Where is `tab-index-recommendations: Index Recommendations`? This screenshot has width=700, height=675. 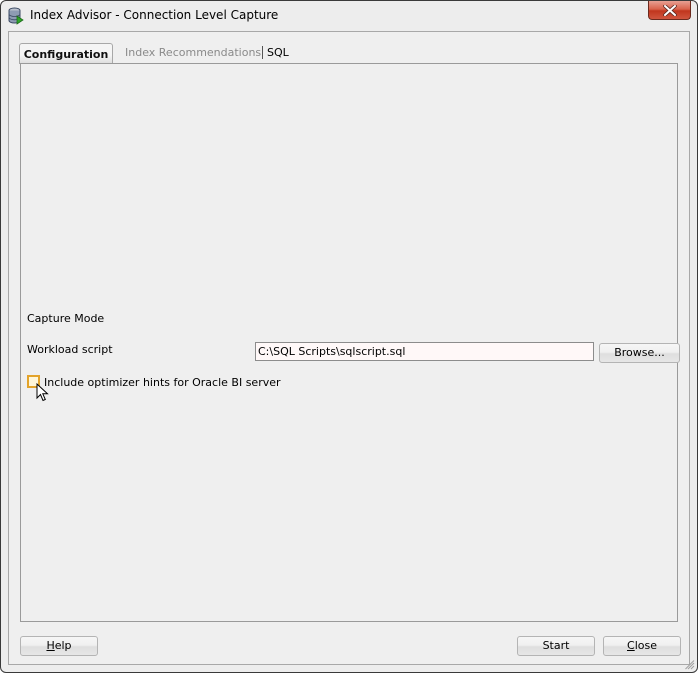 tab-index-recommendations: Index Recommendations is located at coordinates (193, 52).